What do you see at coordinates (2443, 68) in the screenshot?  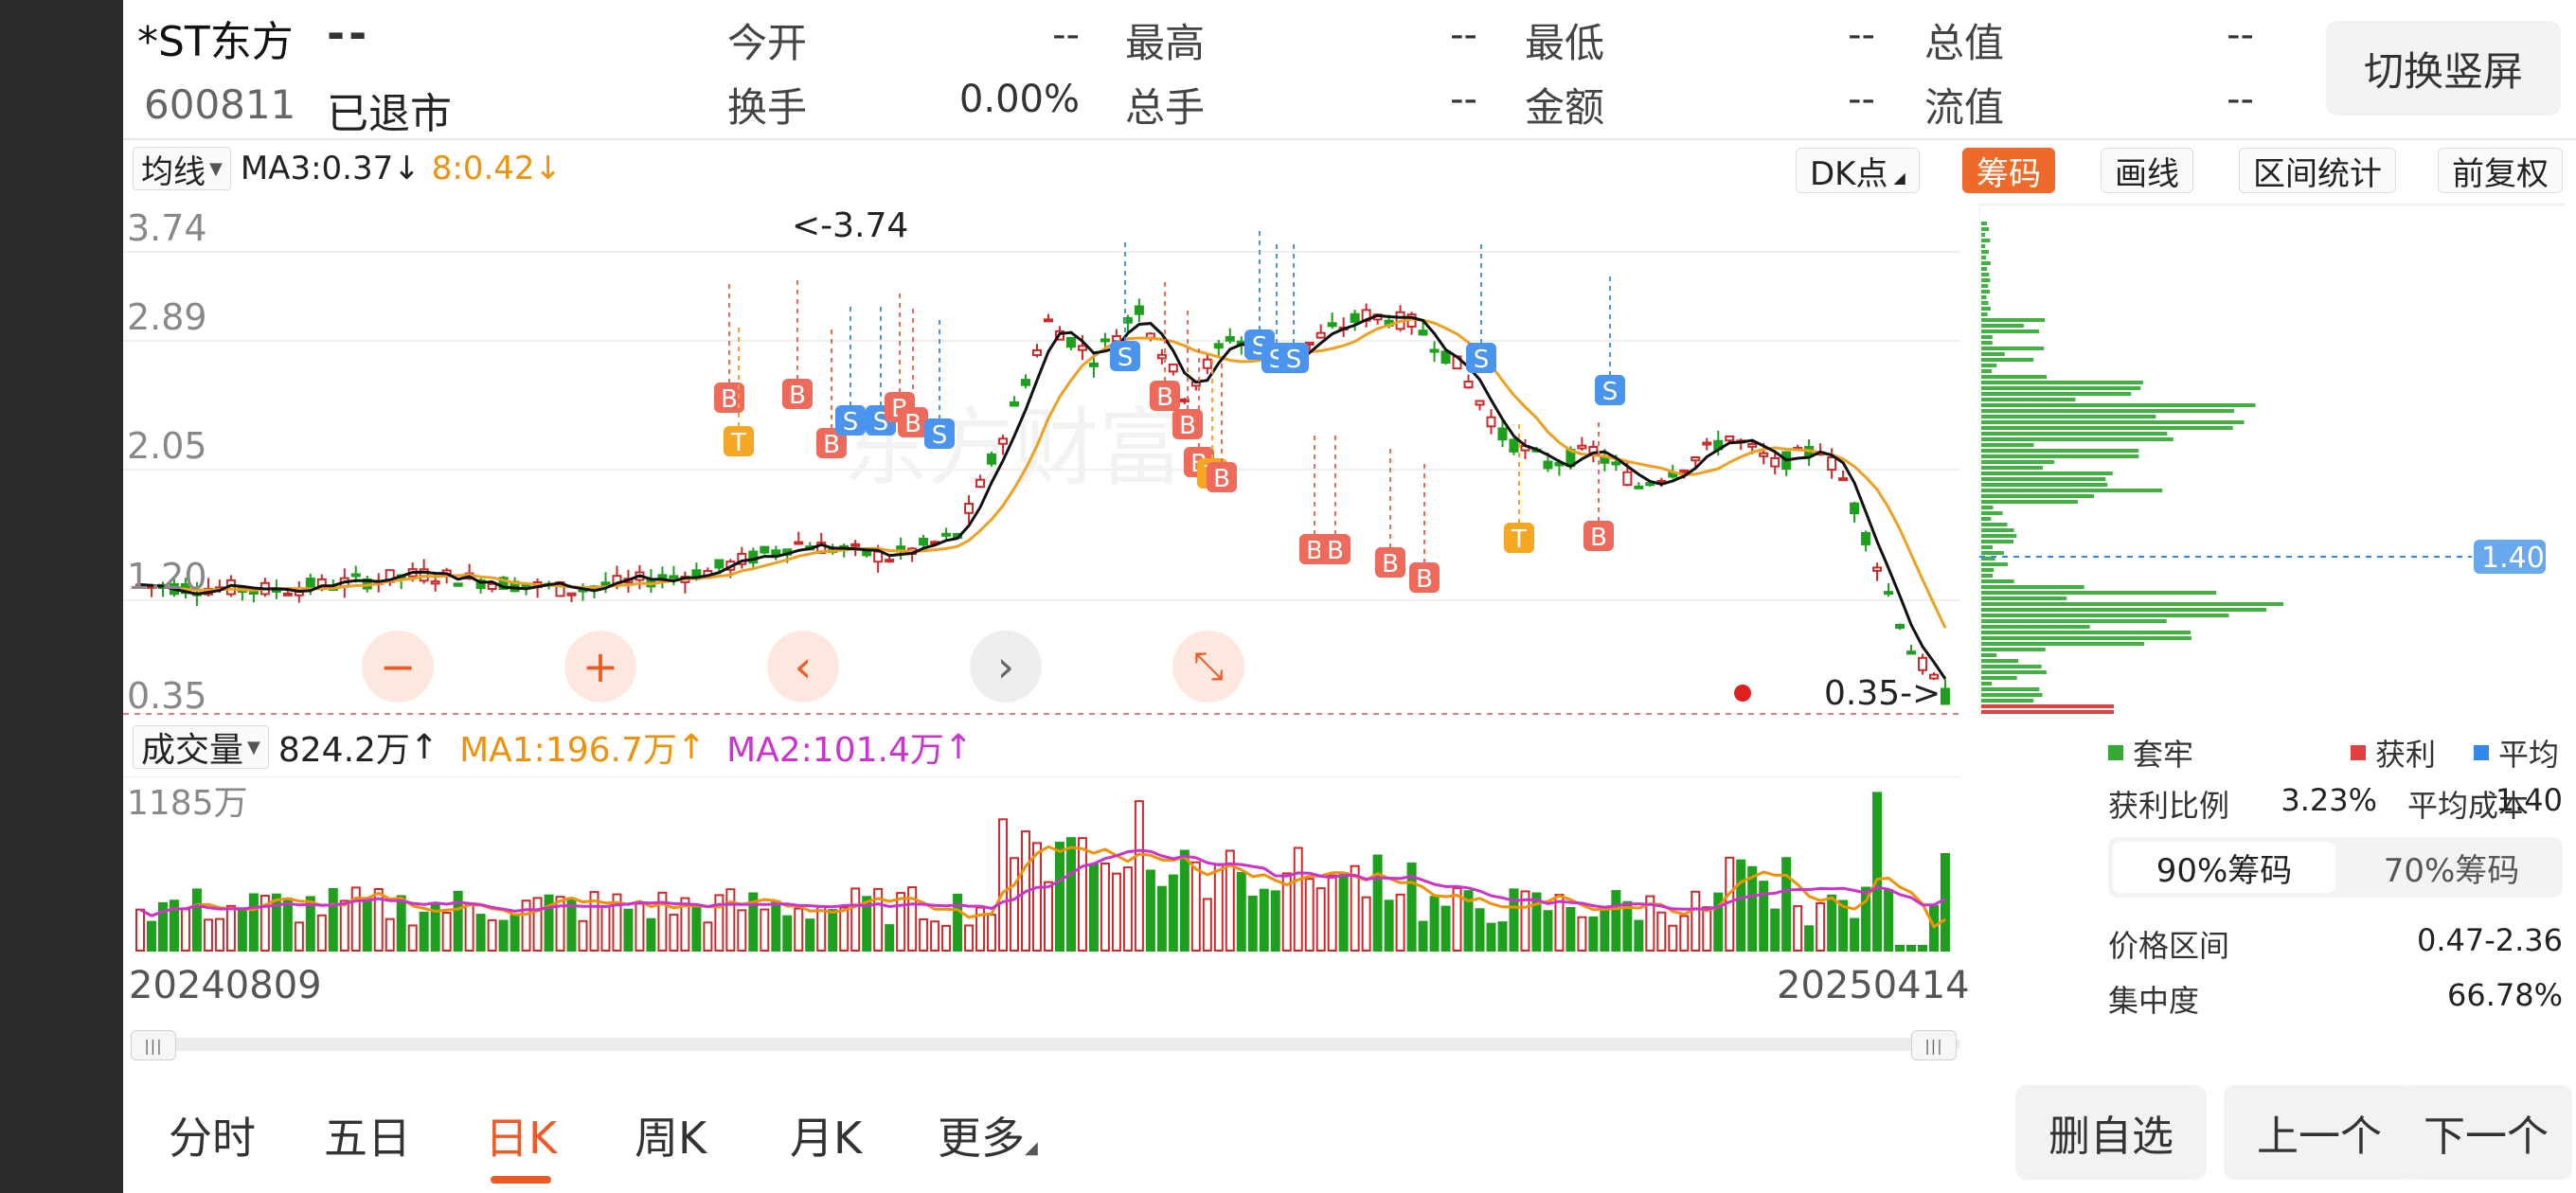 I see `switch-portrait-button: 切换竖屏` at bounding box center [2443, 68].